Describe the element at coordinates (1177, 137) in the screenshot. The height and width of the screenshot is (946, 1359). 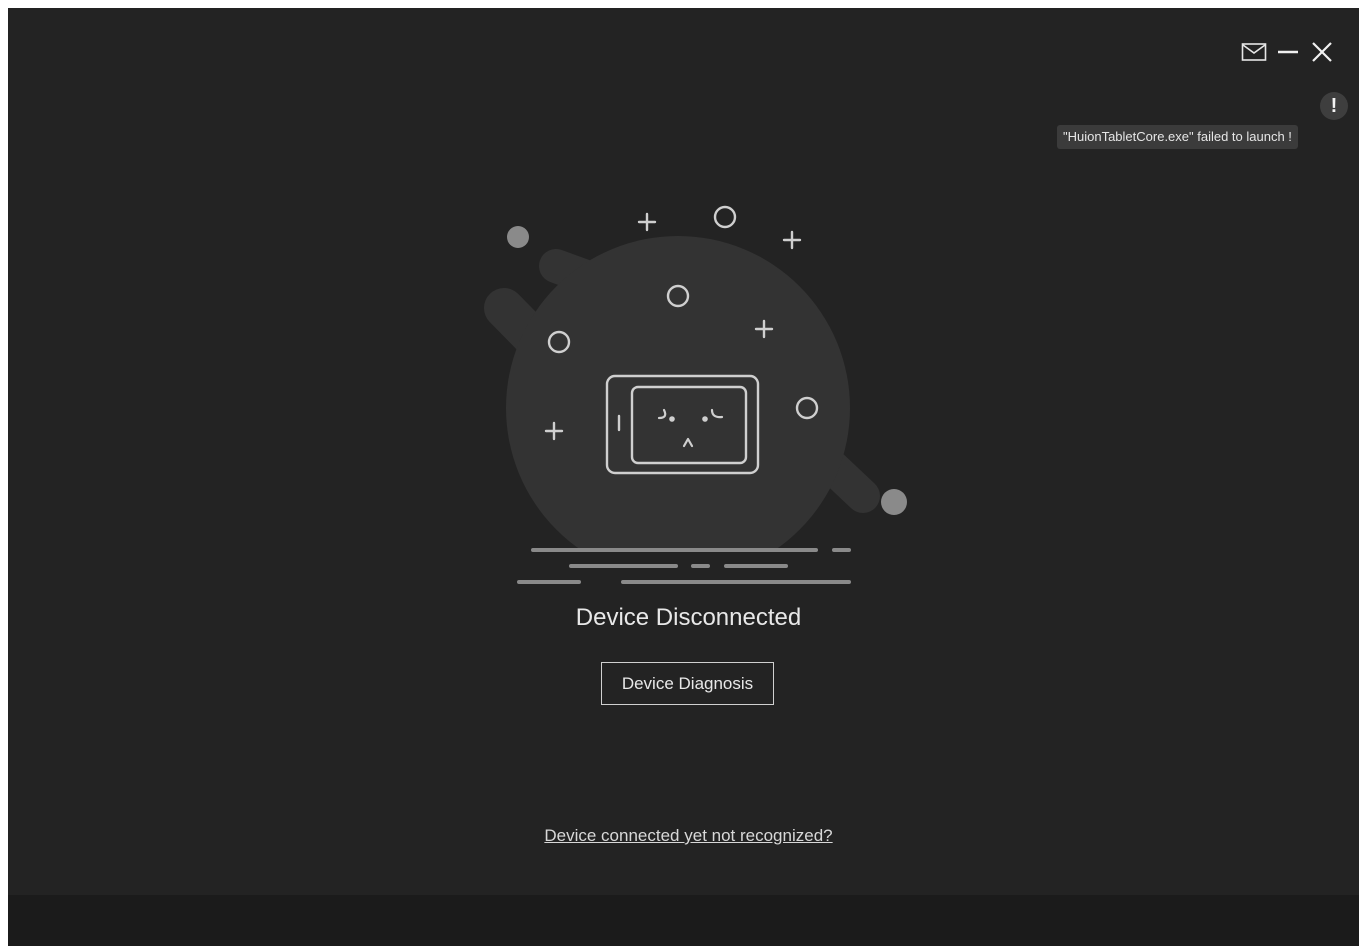
I see `launch-error-tooltip: "HuionTabletCore.exe" failed to launch !` at that location.